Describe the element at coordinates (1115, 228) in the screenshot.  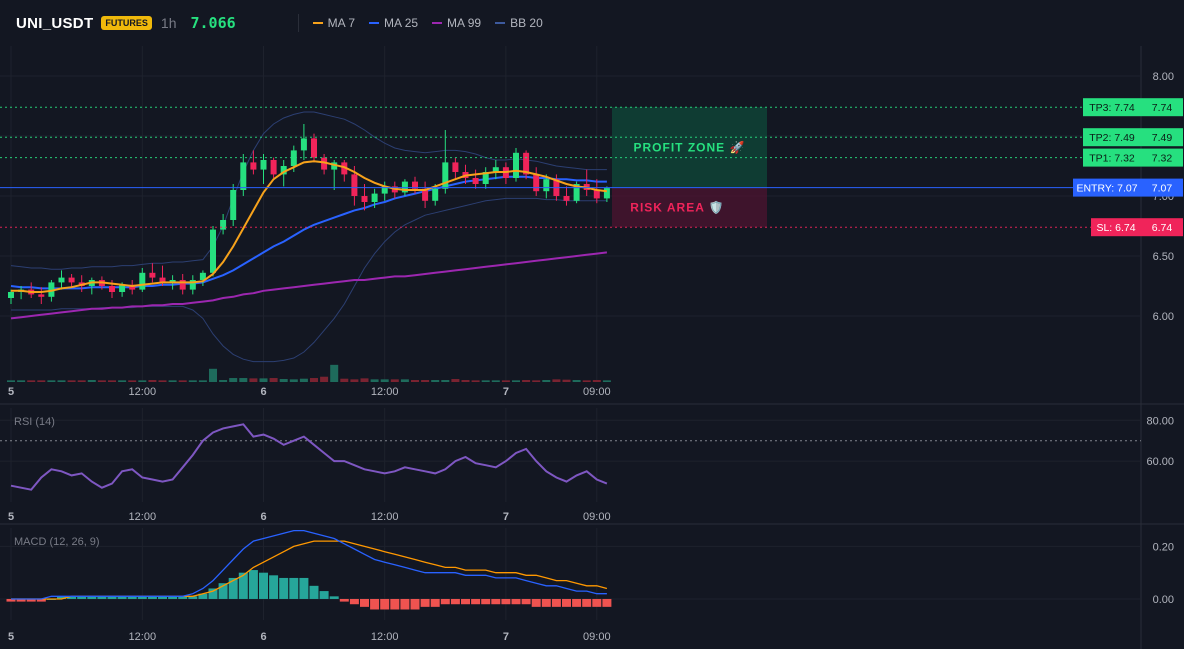
I see `level-tag-label: SL: 6.74` at that location.